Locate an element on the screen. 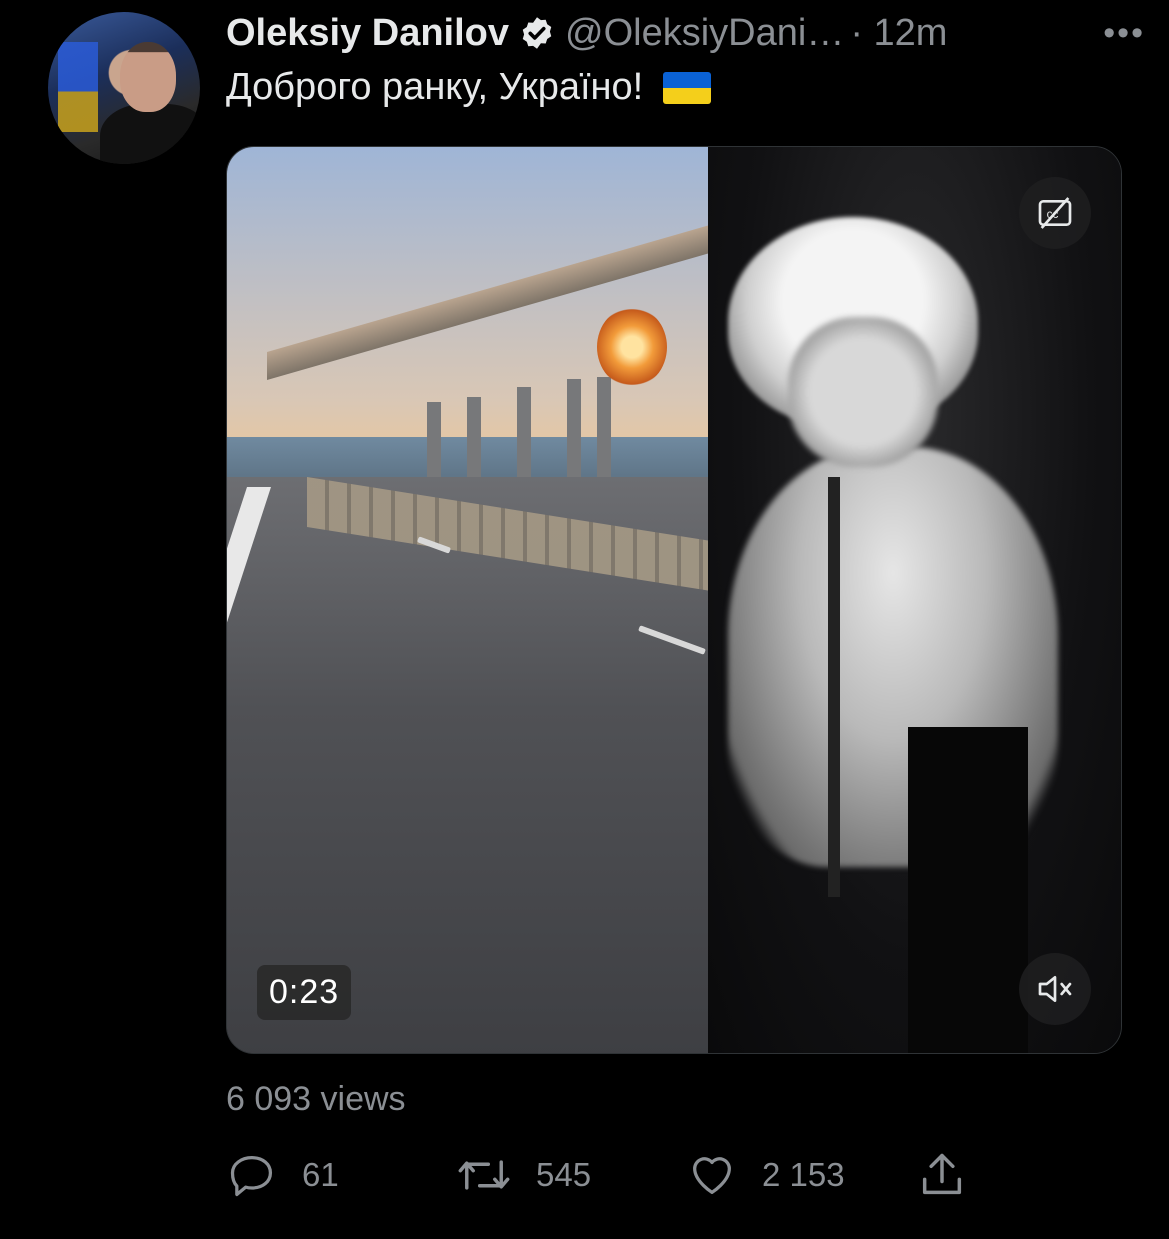 This screenshot has height=1239, width=1169. reply-button: 61 is located at coordinates (341, 1175).